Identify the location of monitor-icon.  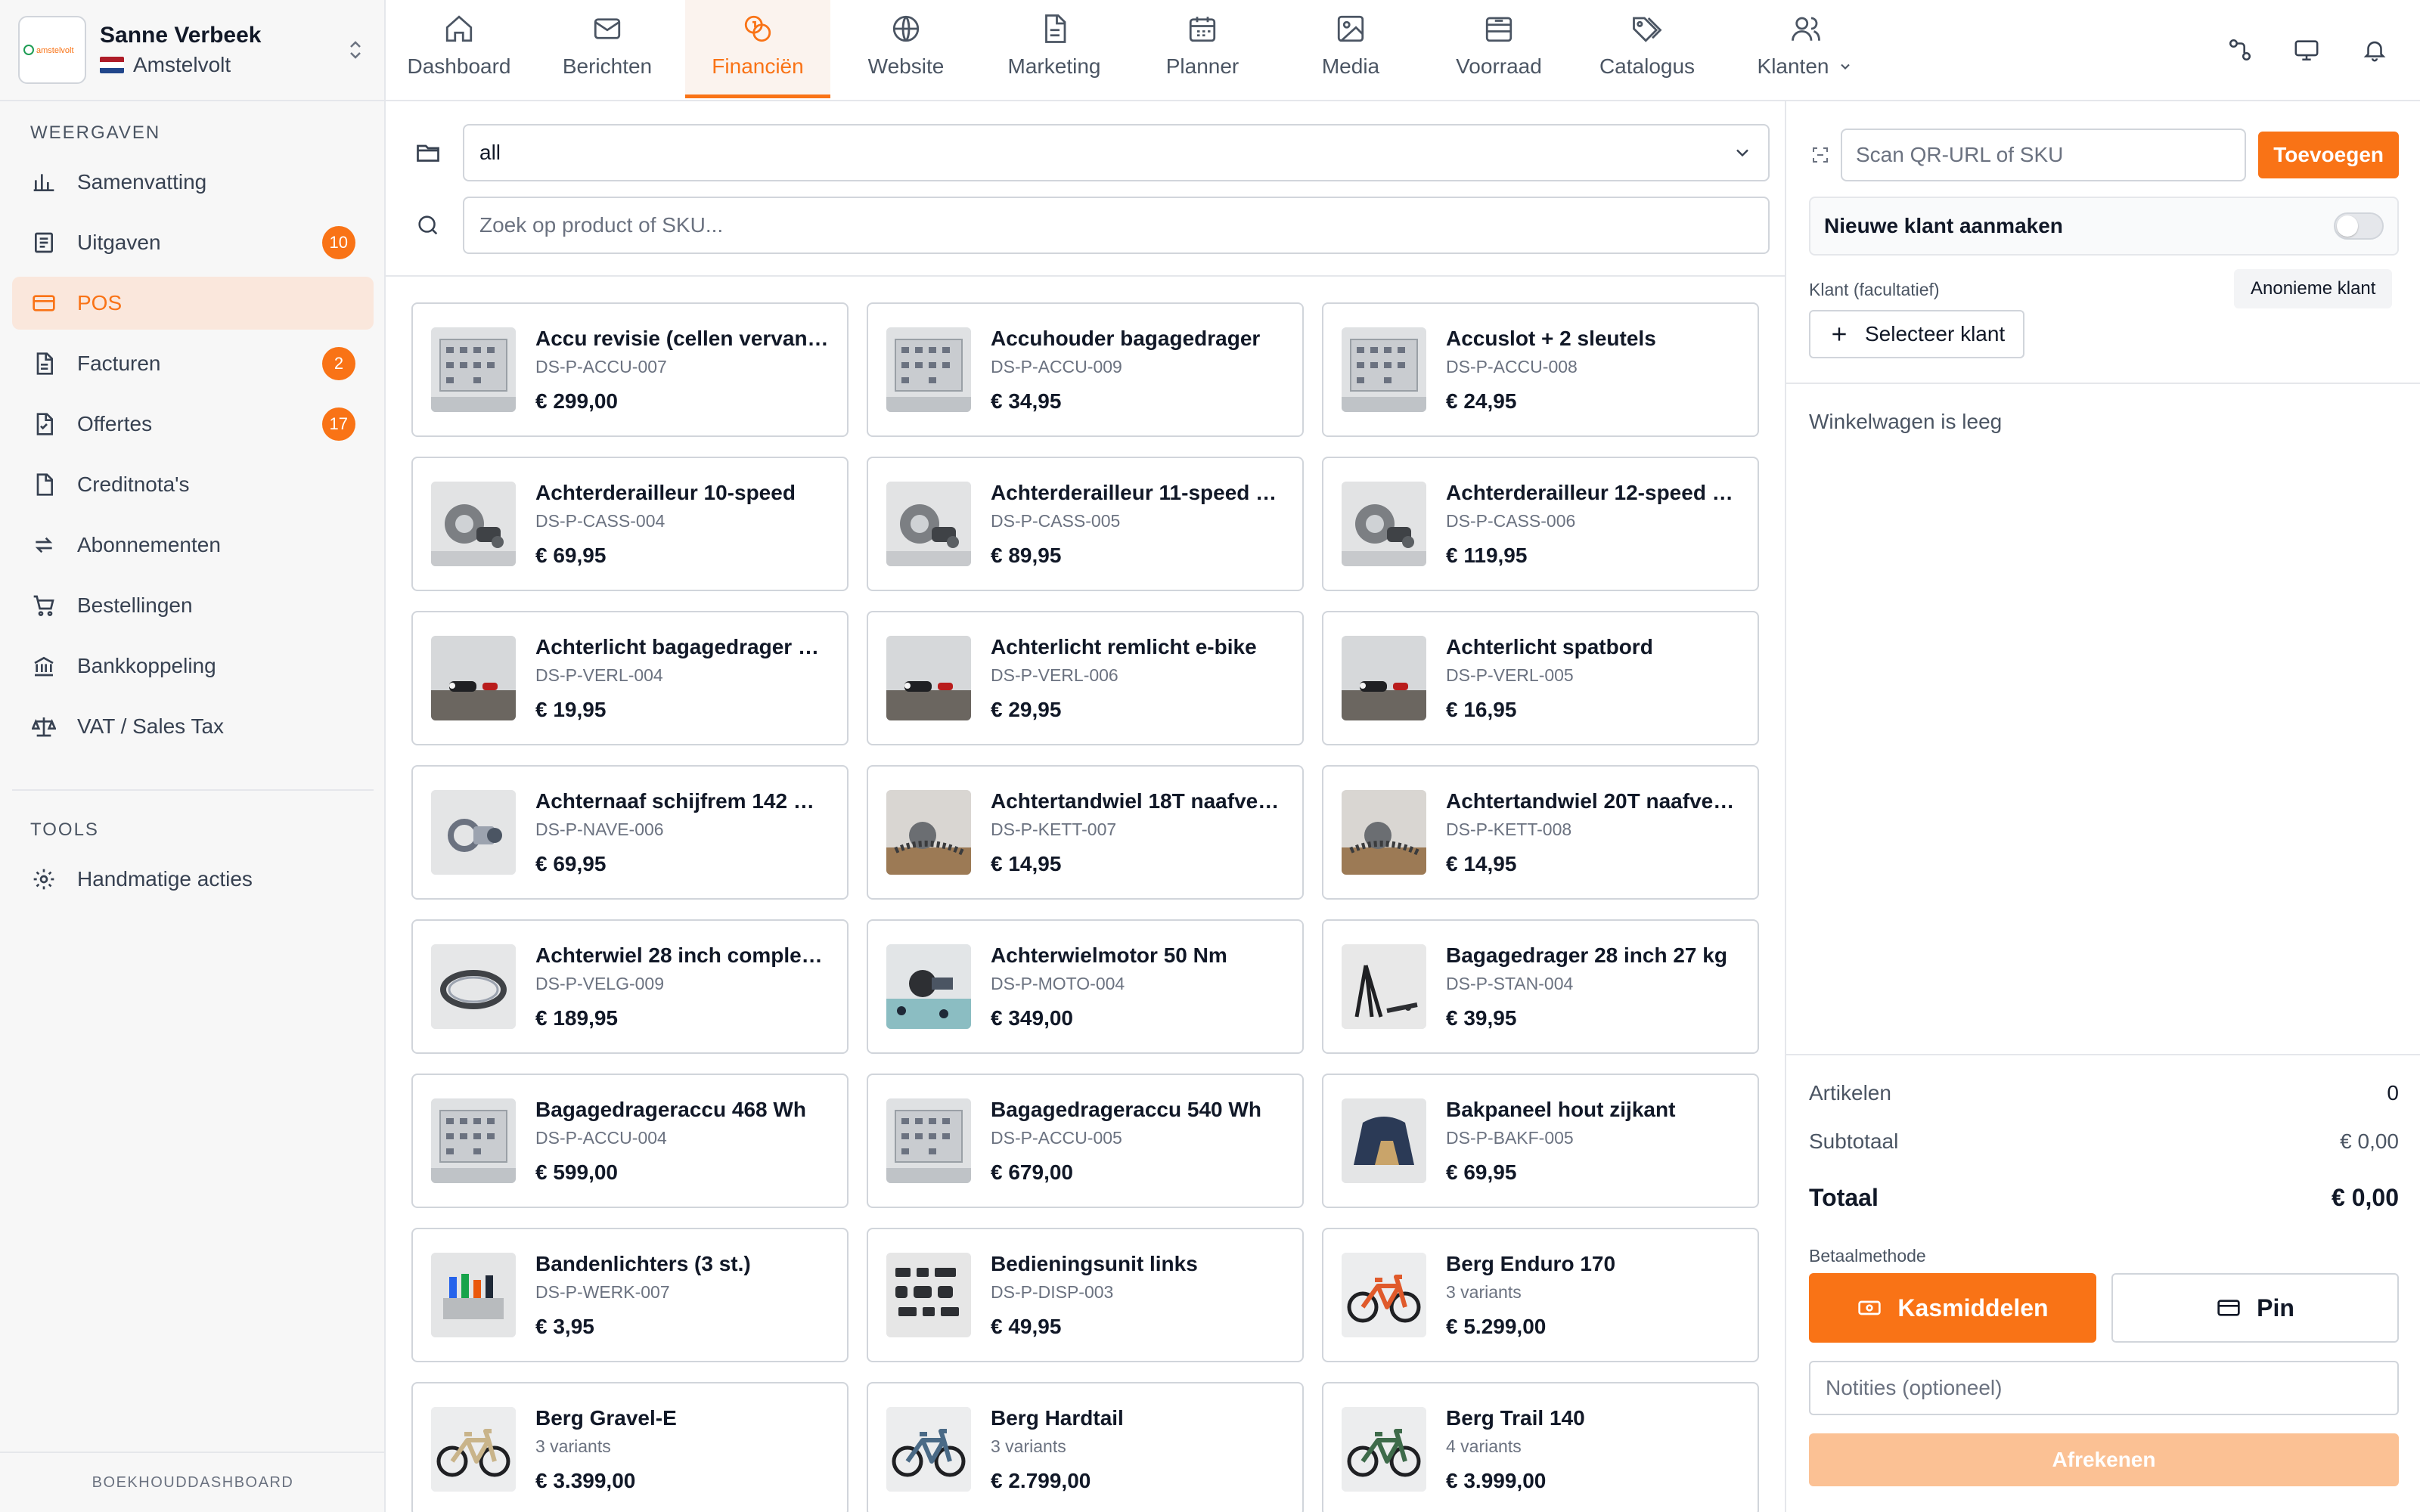
(2306, 50).